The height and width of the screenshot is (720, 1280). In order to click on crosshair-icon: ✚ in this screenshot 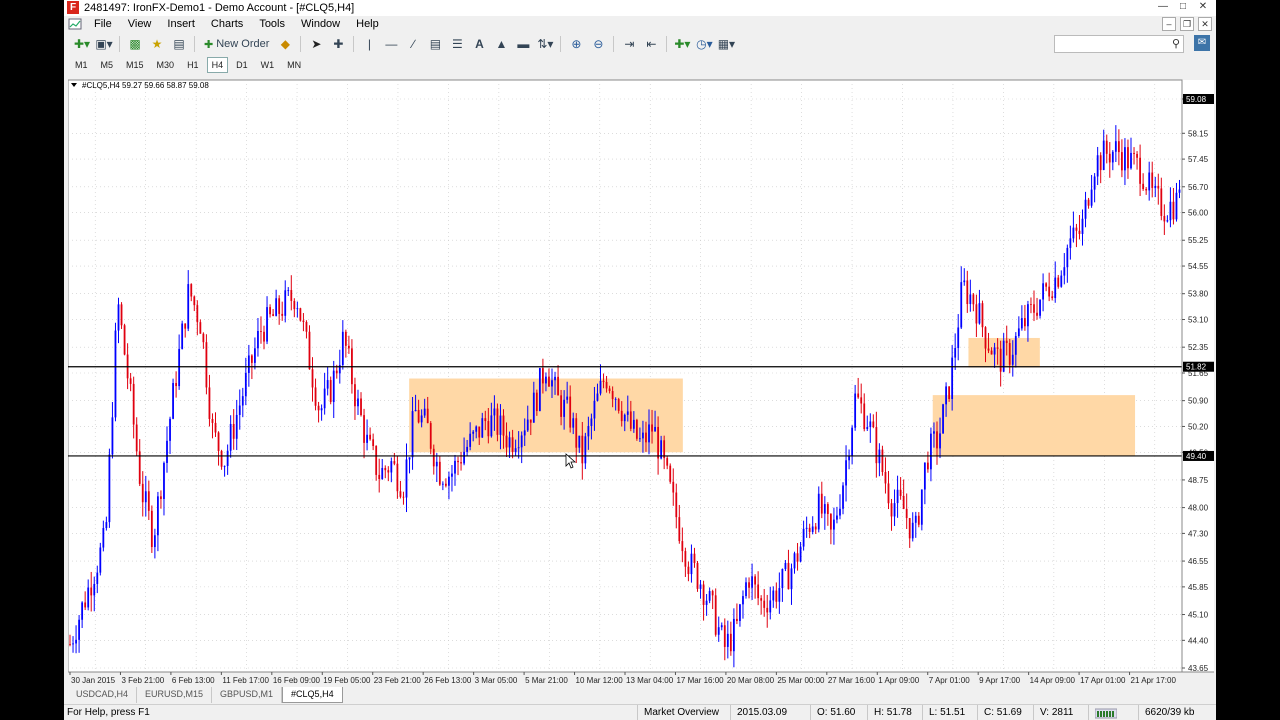, I will do `click(338, 44)`.